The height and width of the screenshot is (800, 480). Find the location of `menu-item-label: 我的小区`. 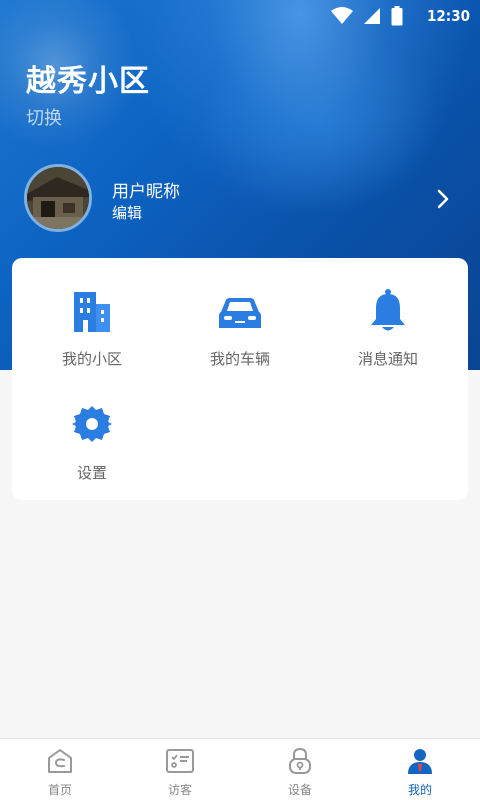

menu-item-label: 我的小区 is located at coordinates (91, 359).